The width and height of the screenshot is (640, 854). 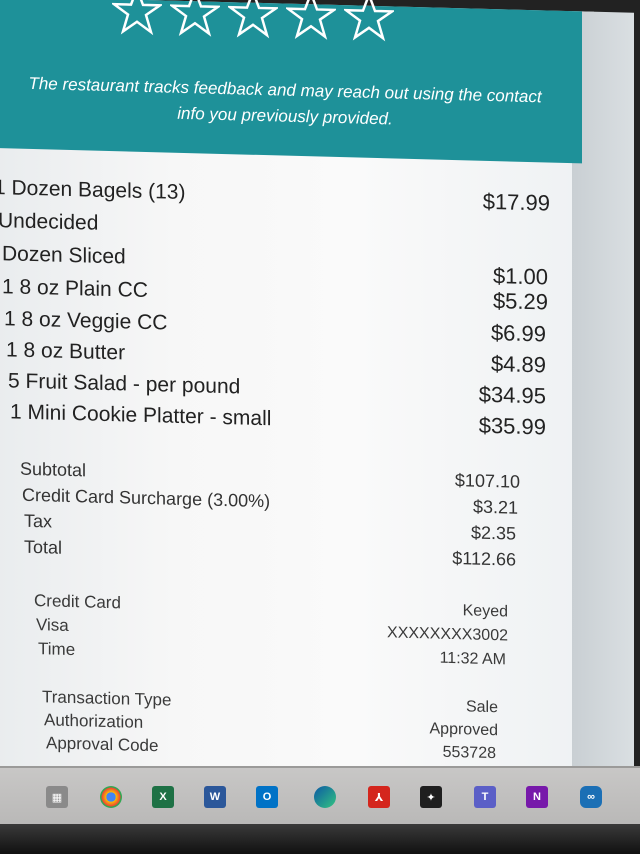 I want to click on chrome-icon, so click(x=111, y=797).